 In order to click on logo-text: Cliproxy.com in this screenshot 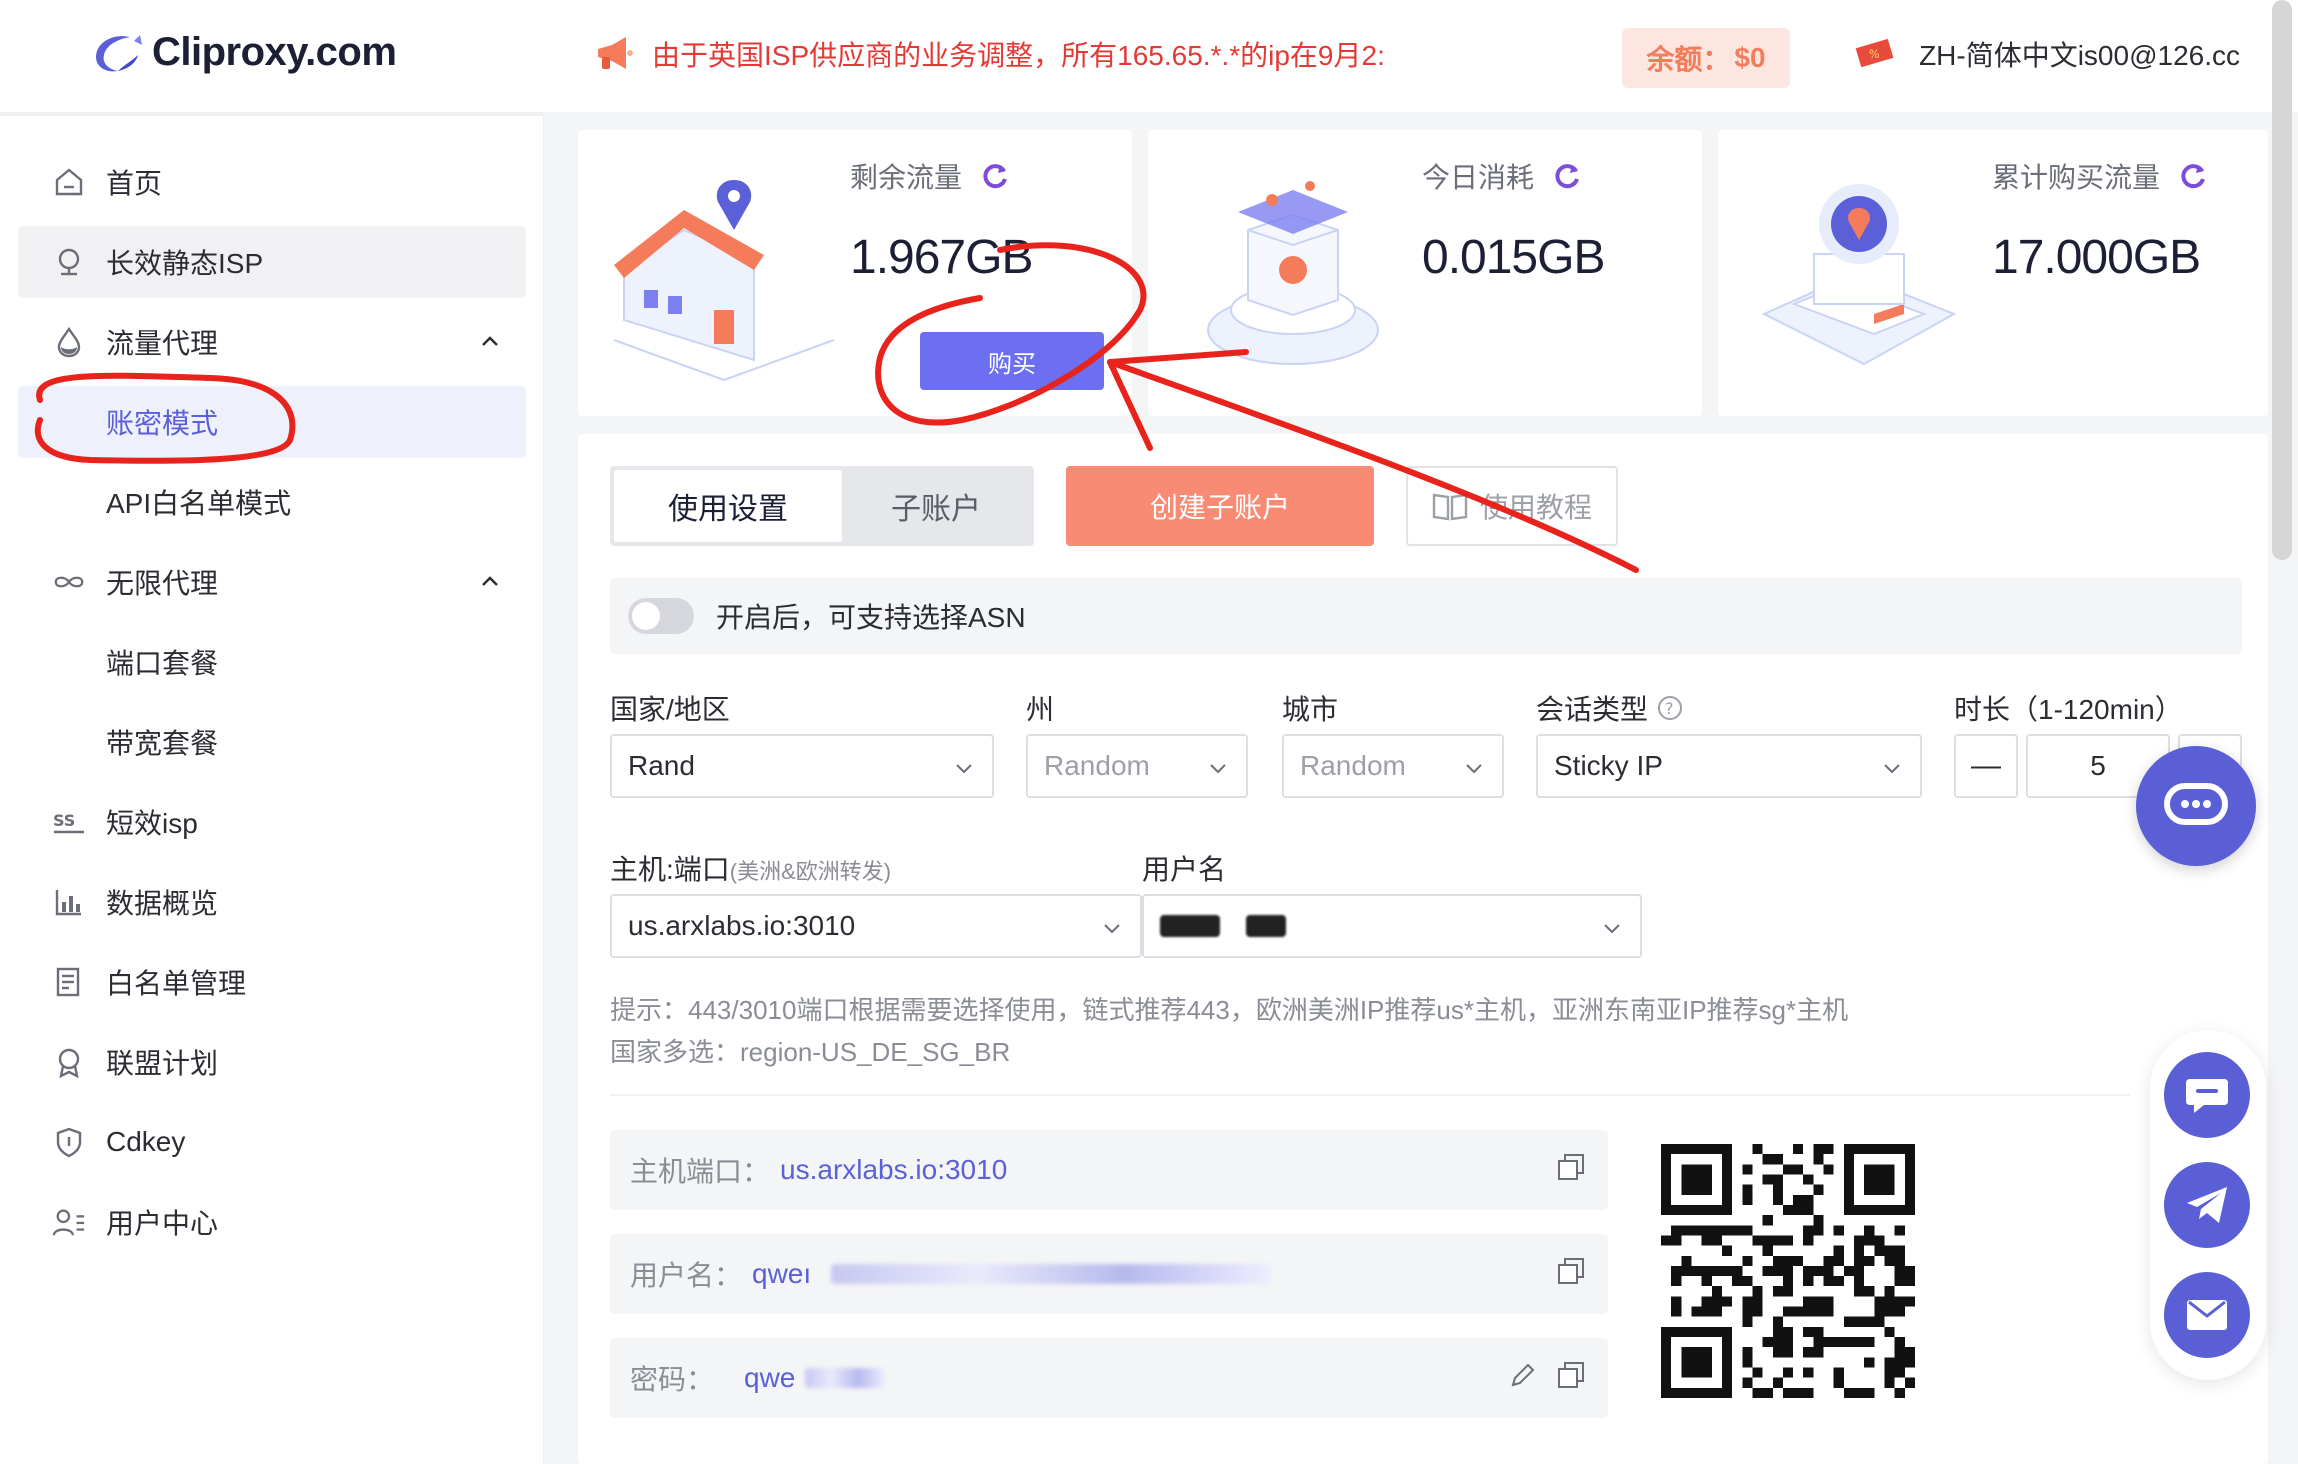, I will do `click(274, 52)`.